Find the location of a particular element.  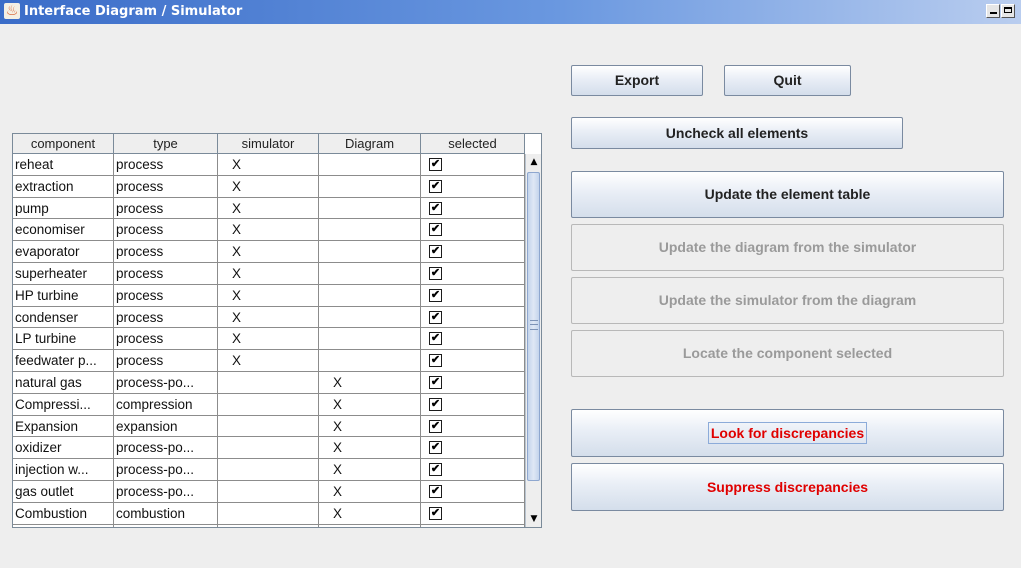

table-row: injection w... process-po... X ✔ is located at coordinates (269, 470).